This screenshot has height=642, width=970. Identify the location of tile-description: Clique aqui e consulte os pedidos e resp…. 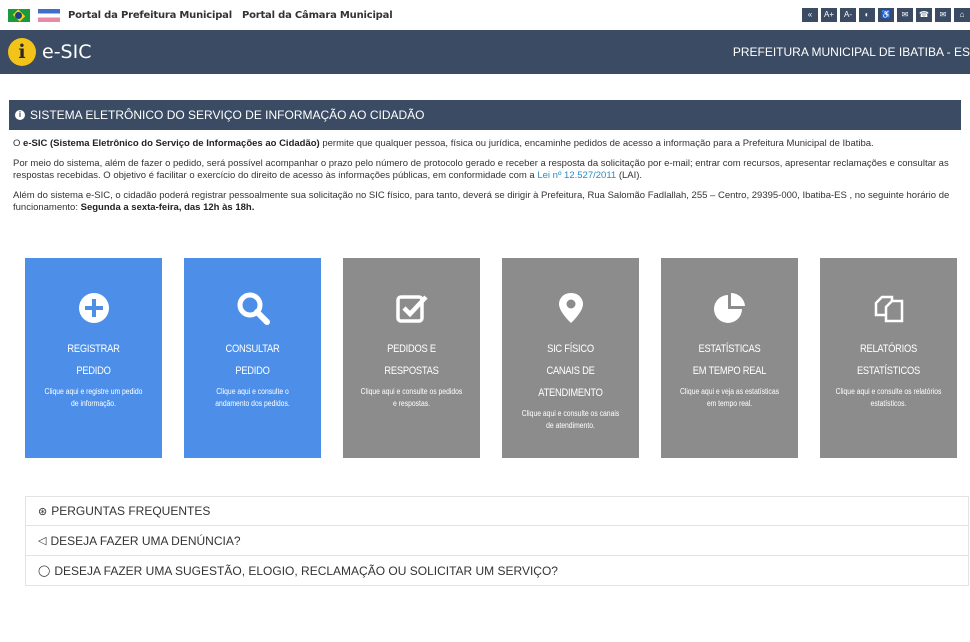
(411, 397).